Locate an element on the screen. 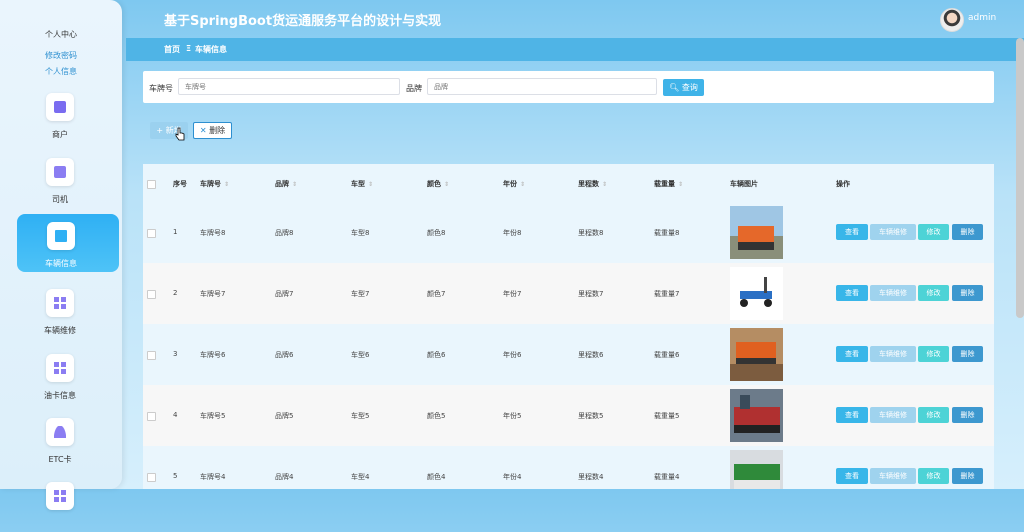  col-brand: 品牌 ⇕ is located at coordinates (286, 184).